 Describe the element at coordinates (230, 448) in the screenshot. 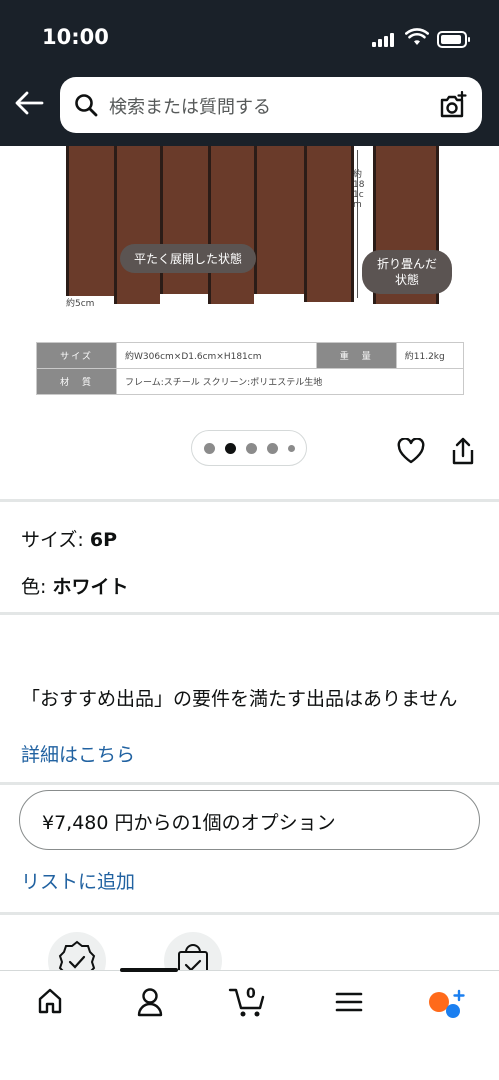

I see `carousel-dot-active` at that location.